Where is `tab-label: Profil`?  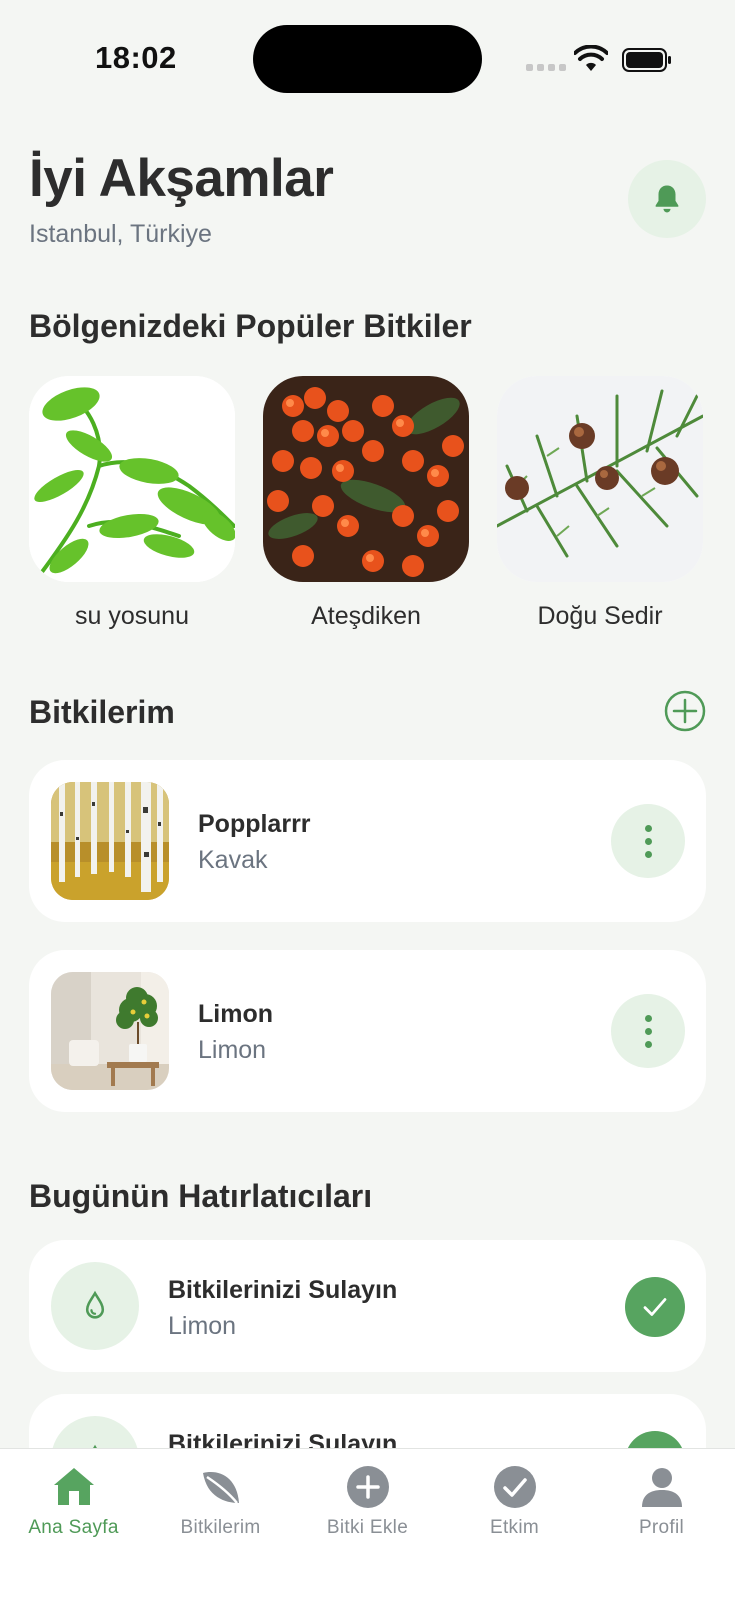 tab-label: Profil is located at coordinates (661, 1527).